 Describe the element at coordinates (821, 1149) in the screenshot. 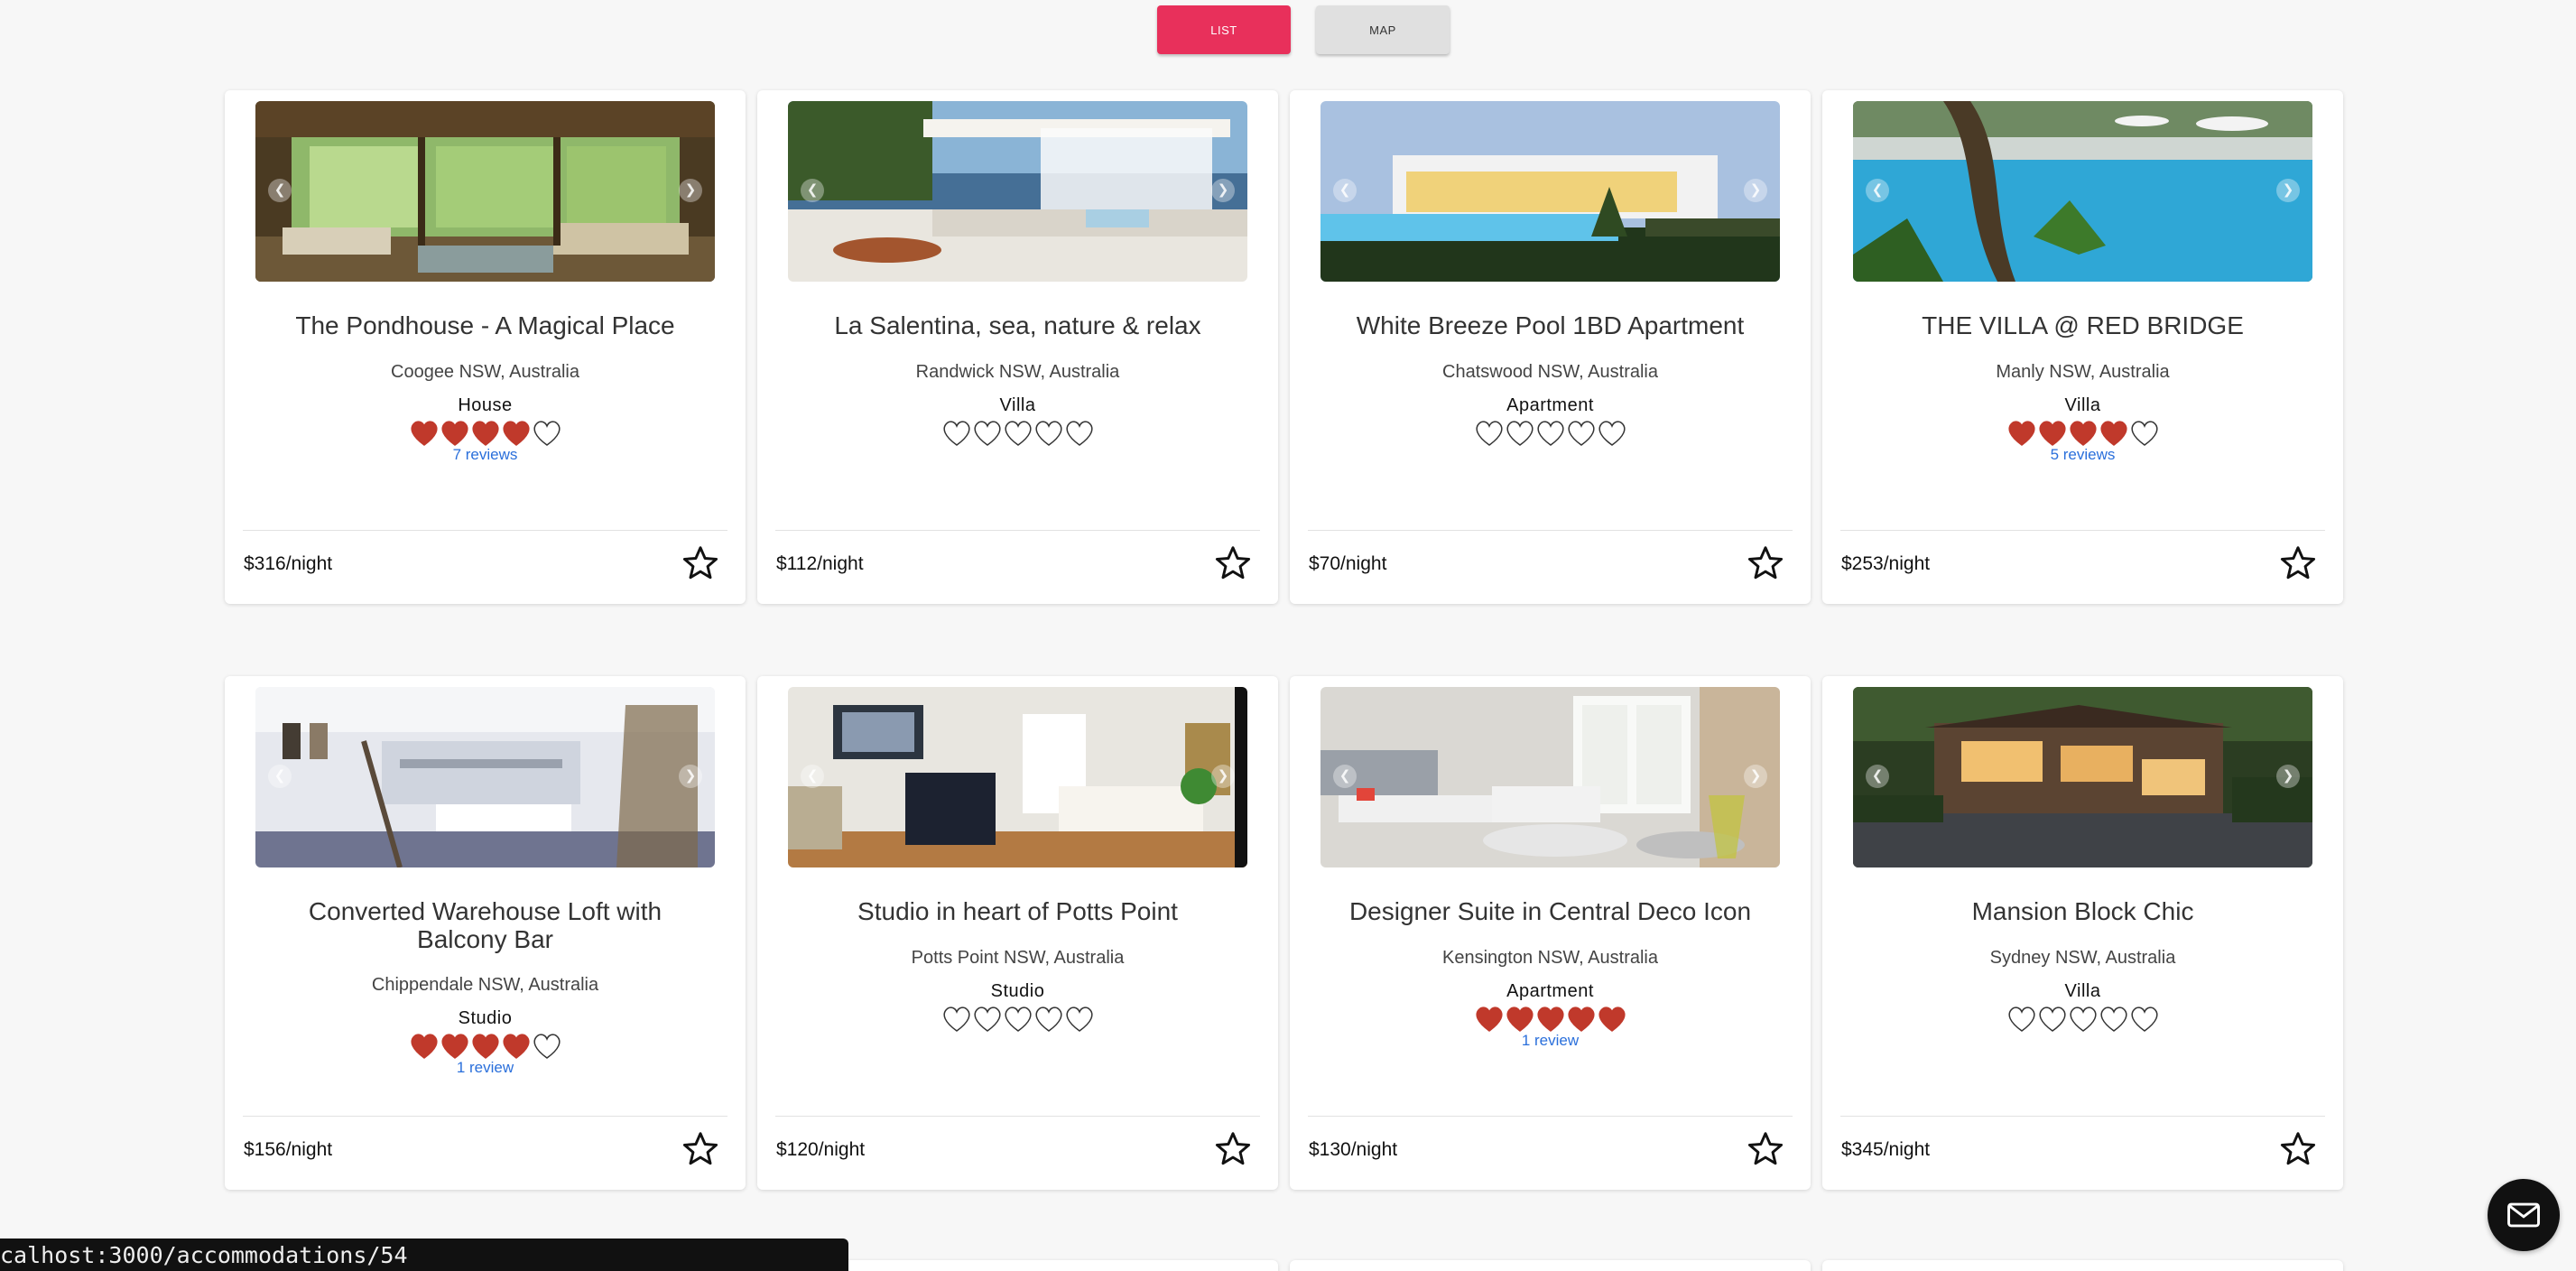

I see `listing-price: $120/night` at that location.